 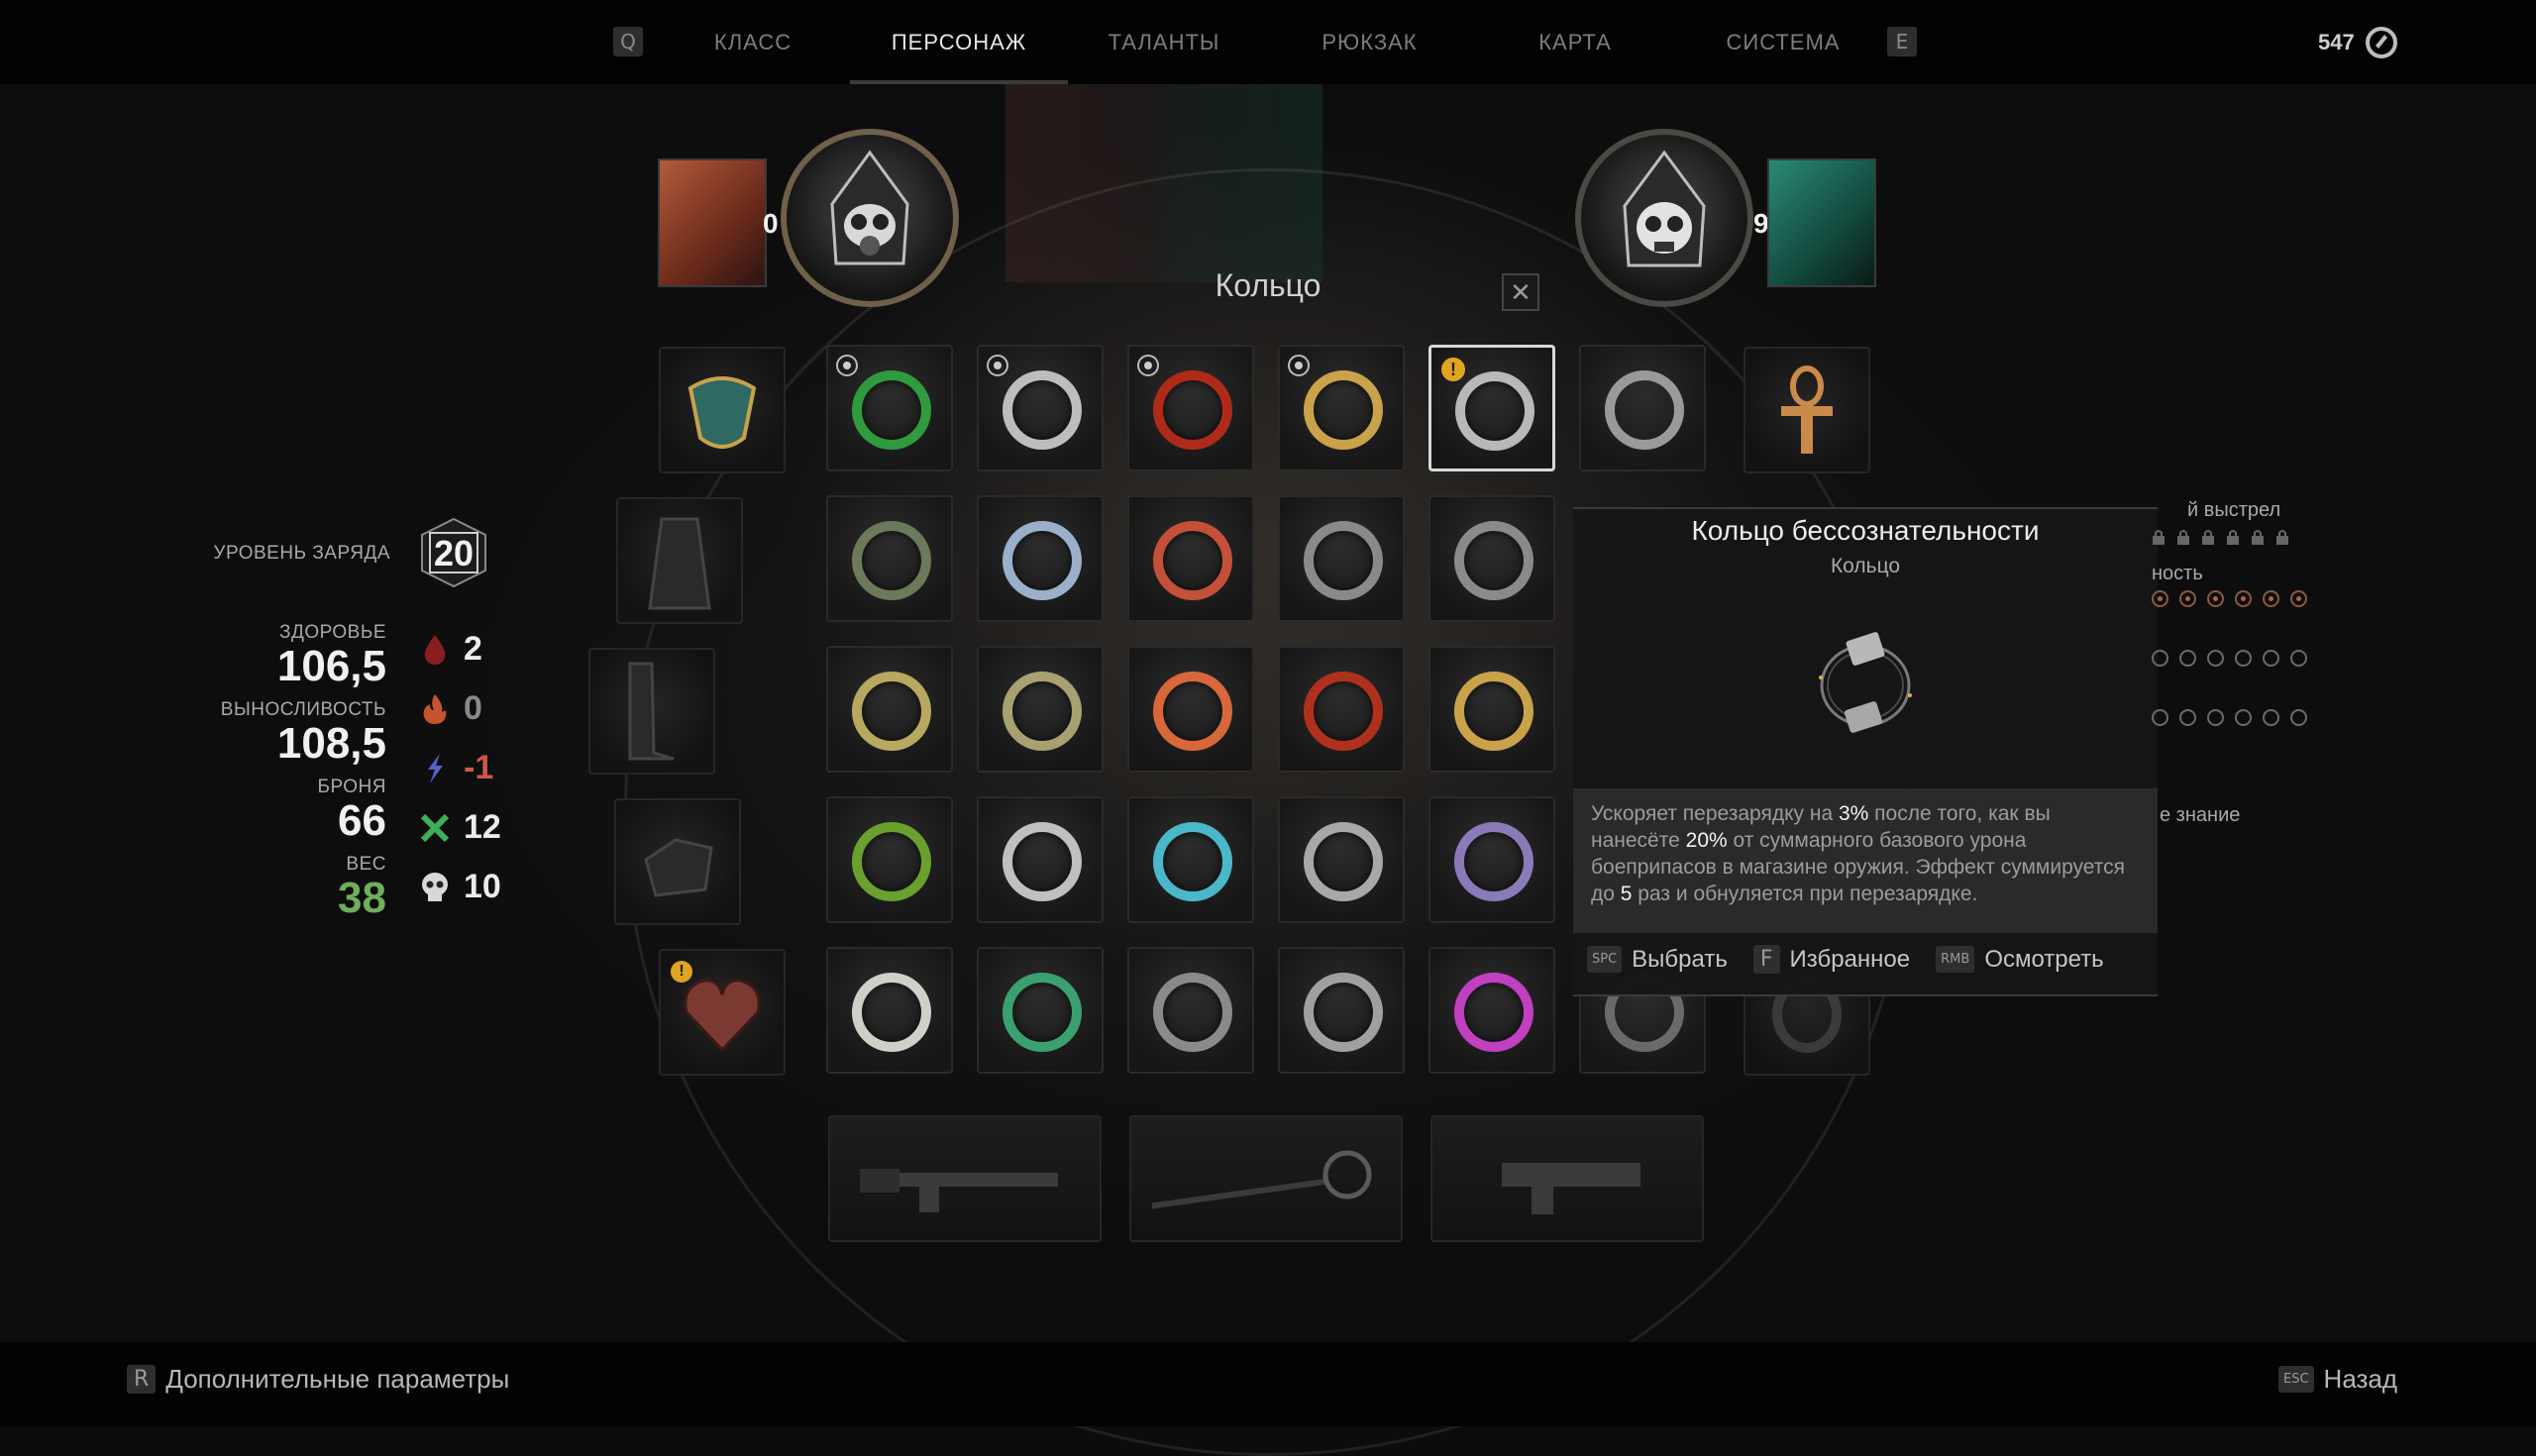 What do you see at coordinates (2296, 1379) in the screenshot?
I see `esc-key: ESC` at bounding box center [2296, 1379].